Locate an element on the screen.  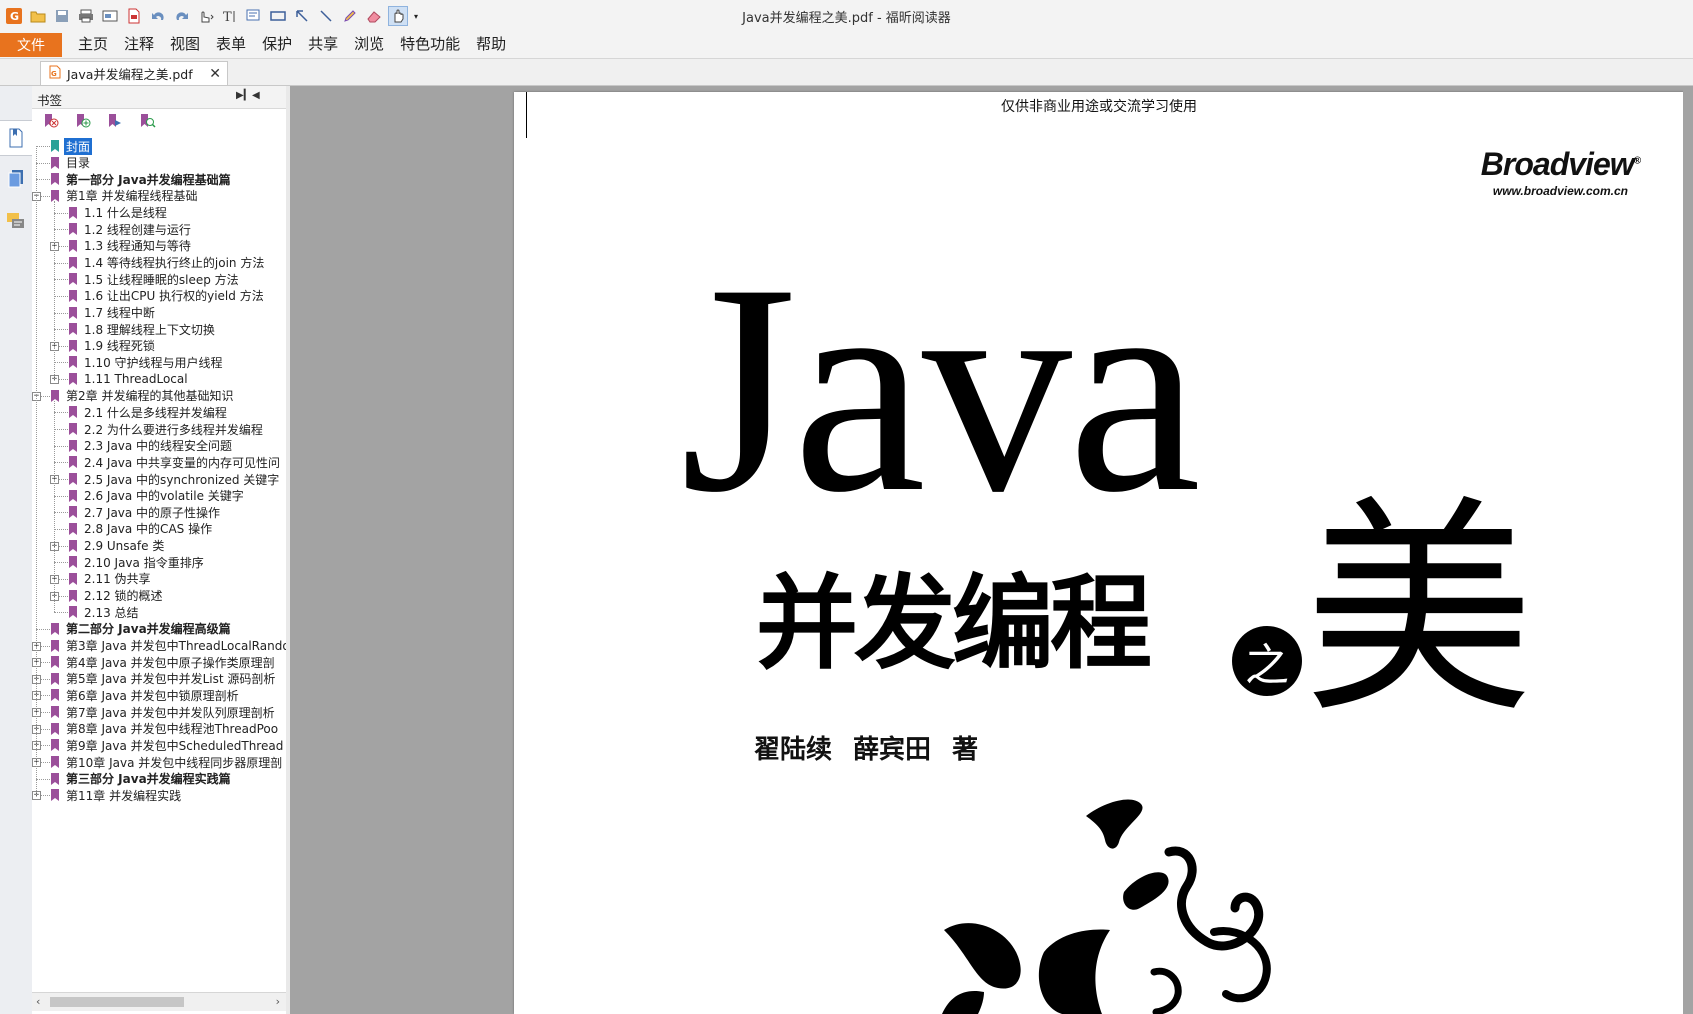
comments-panel-icon is located at coordinates (16, 221).